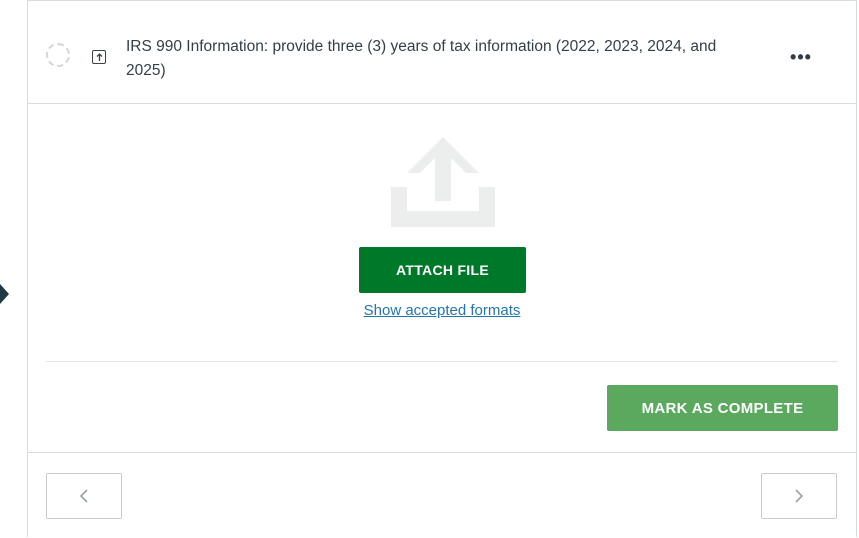  I want to click on more-options-button: •••, so click(801, 57).